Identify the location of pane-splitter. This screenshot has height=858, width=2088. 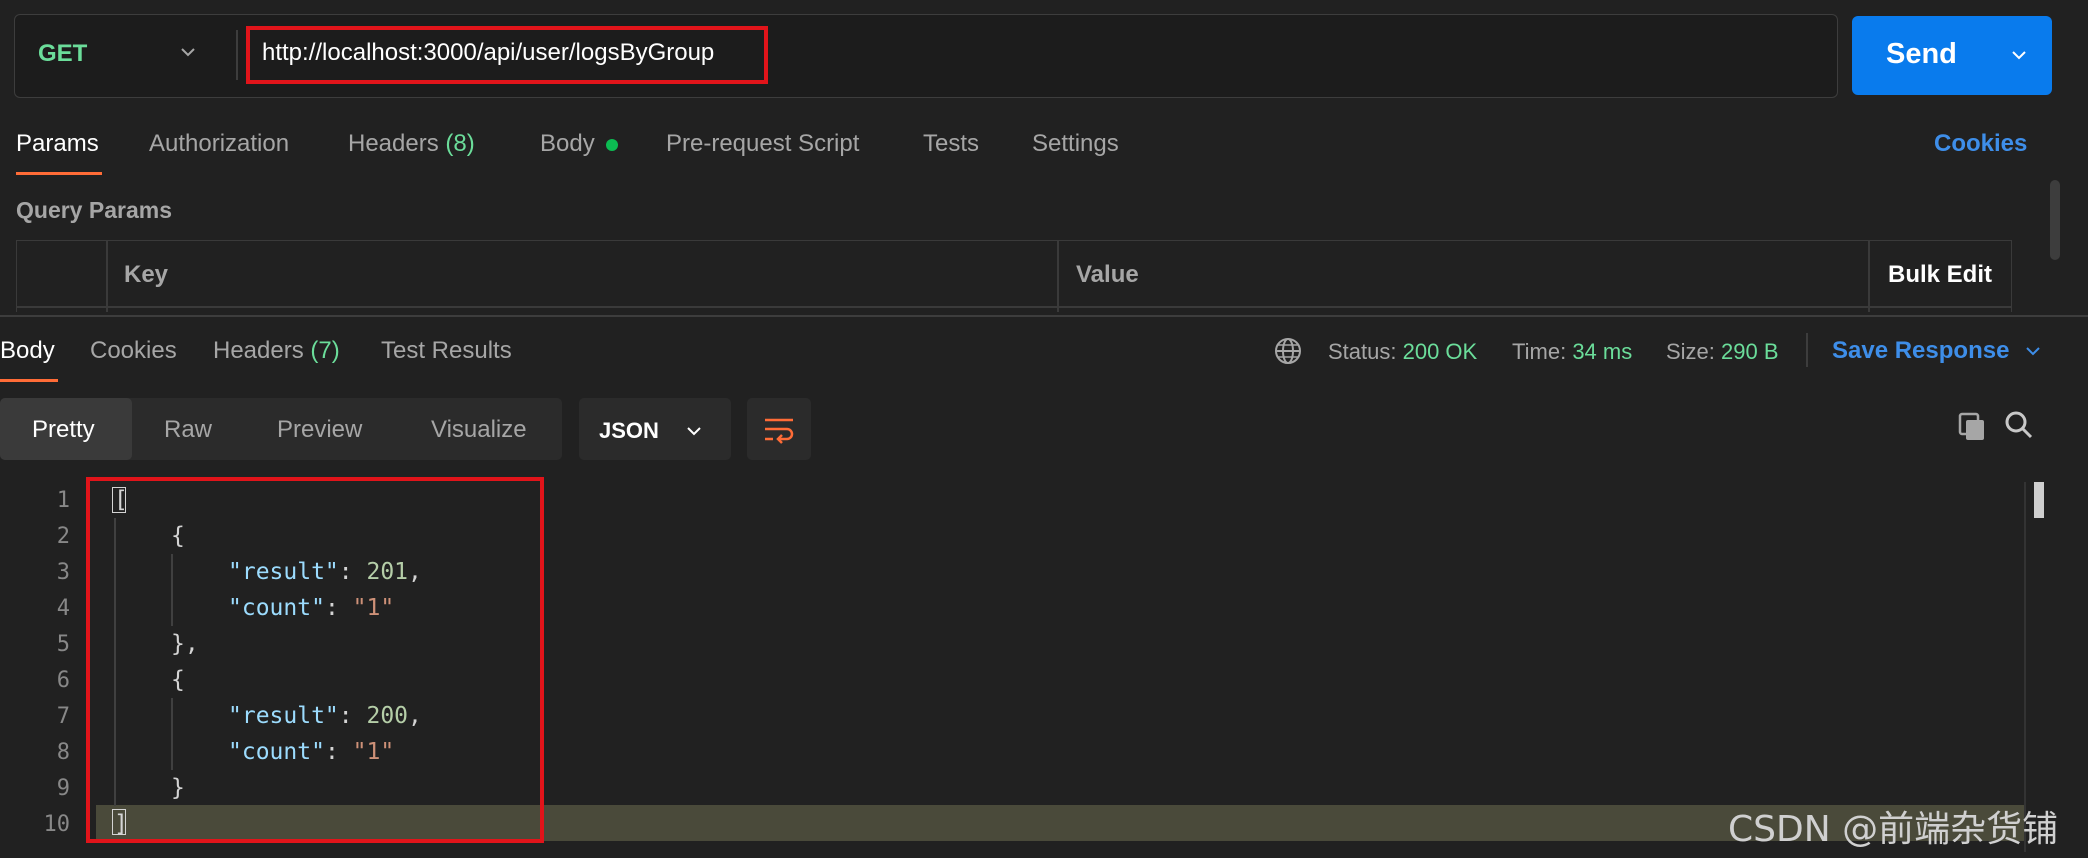
(1044, 316).